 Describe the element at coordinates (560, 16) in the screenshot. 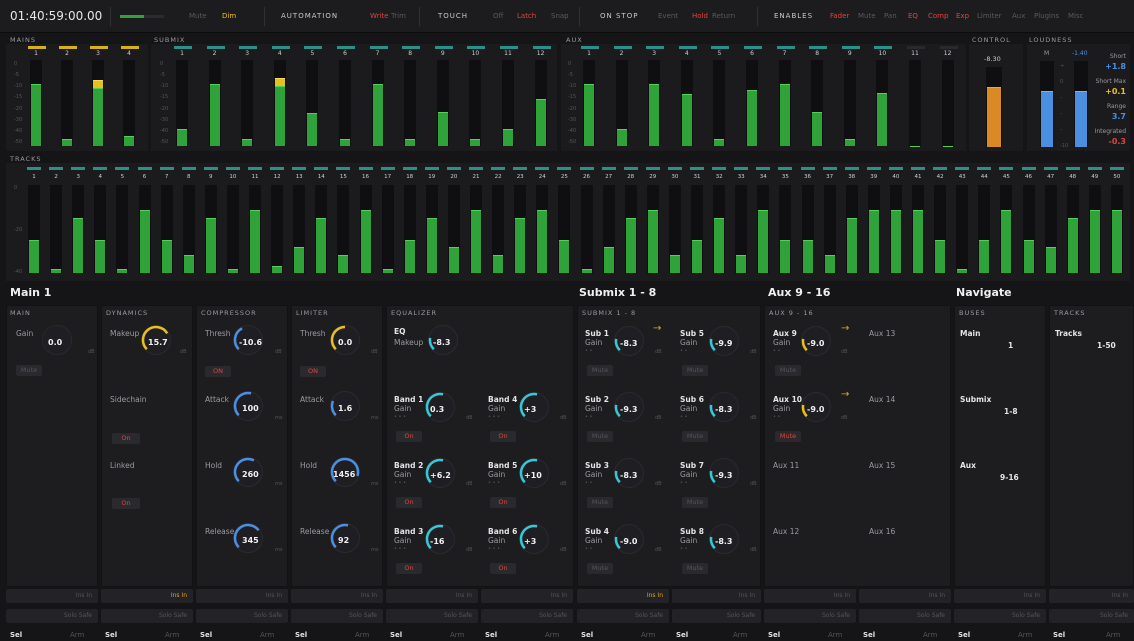

I see `touch-snap-button: Snap` at that location.